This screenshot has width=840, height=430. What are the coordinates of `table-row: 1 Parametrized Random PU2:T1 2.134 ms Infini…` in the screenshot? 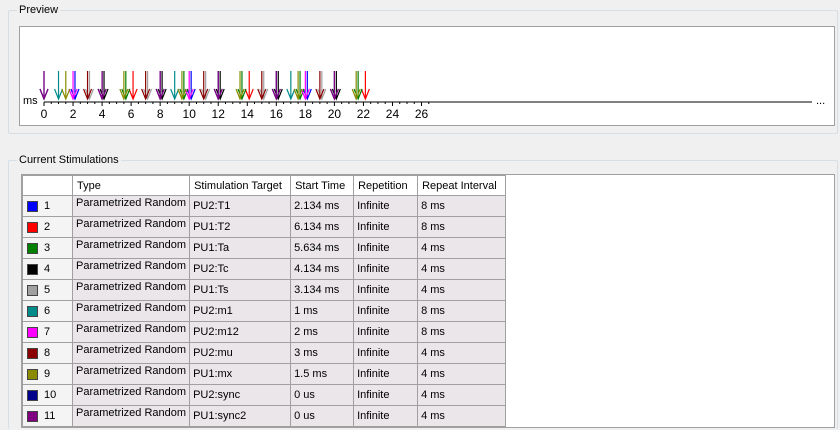 It's located at (264, 206).